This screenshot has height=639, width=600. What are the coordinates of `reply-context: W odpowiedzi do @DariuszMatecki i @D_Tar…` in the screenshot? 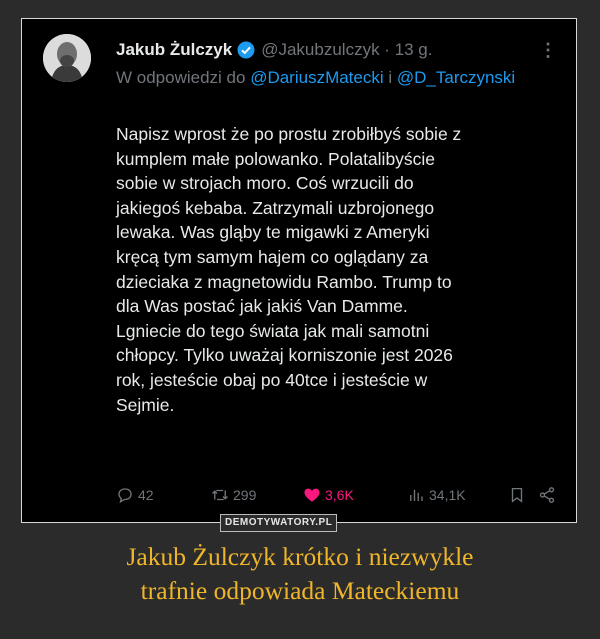 It's located at (326, 78).